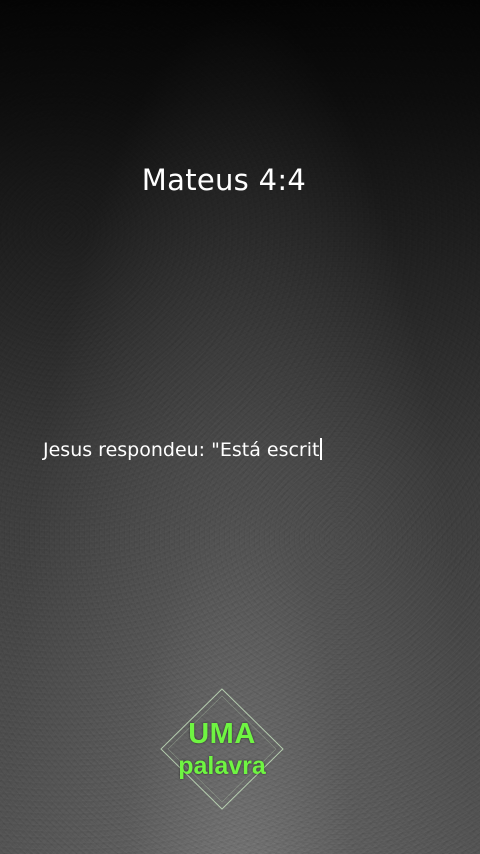 The width and height of the screenshot is (480, 854). What do you see at coordinates (222, 734) in the screenshot?
I see `logo-word-uma: UMA` at bounding box center [222, 734].